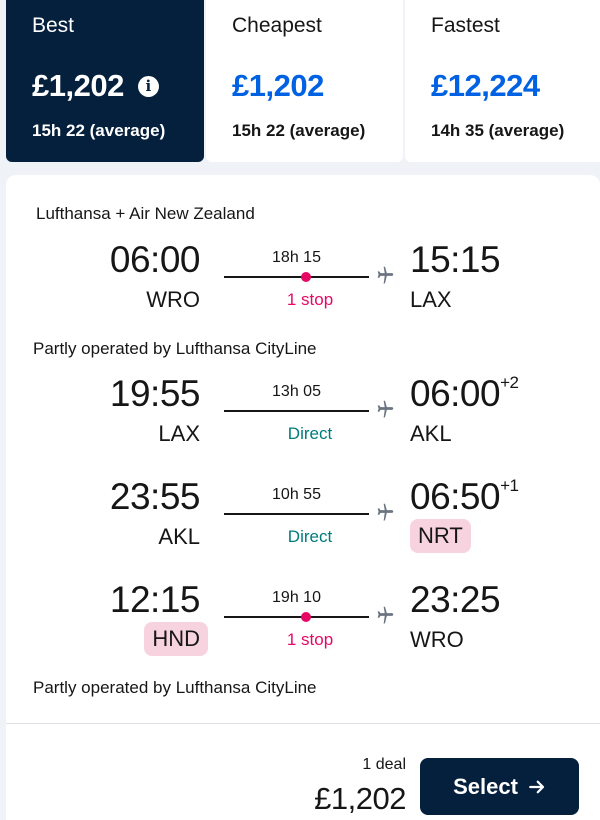  What do you see at coordinates (360, 798) in the screenshot?
I see `total-price: £1,202` at bounding box center [360, 798].